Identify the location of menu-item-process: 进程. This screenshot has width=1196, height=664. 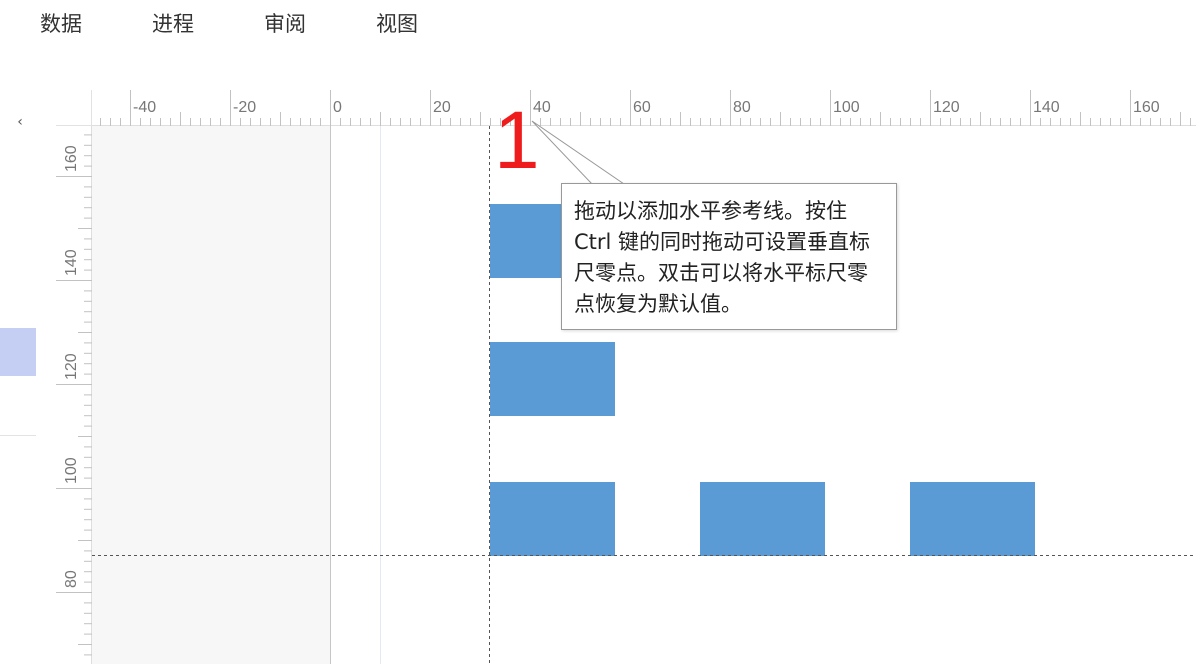
(173, 23).